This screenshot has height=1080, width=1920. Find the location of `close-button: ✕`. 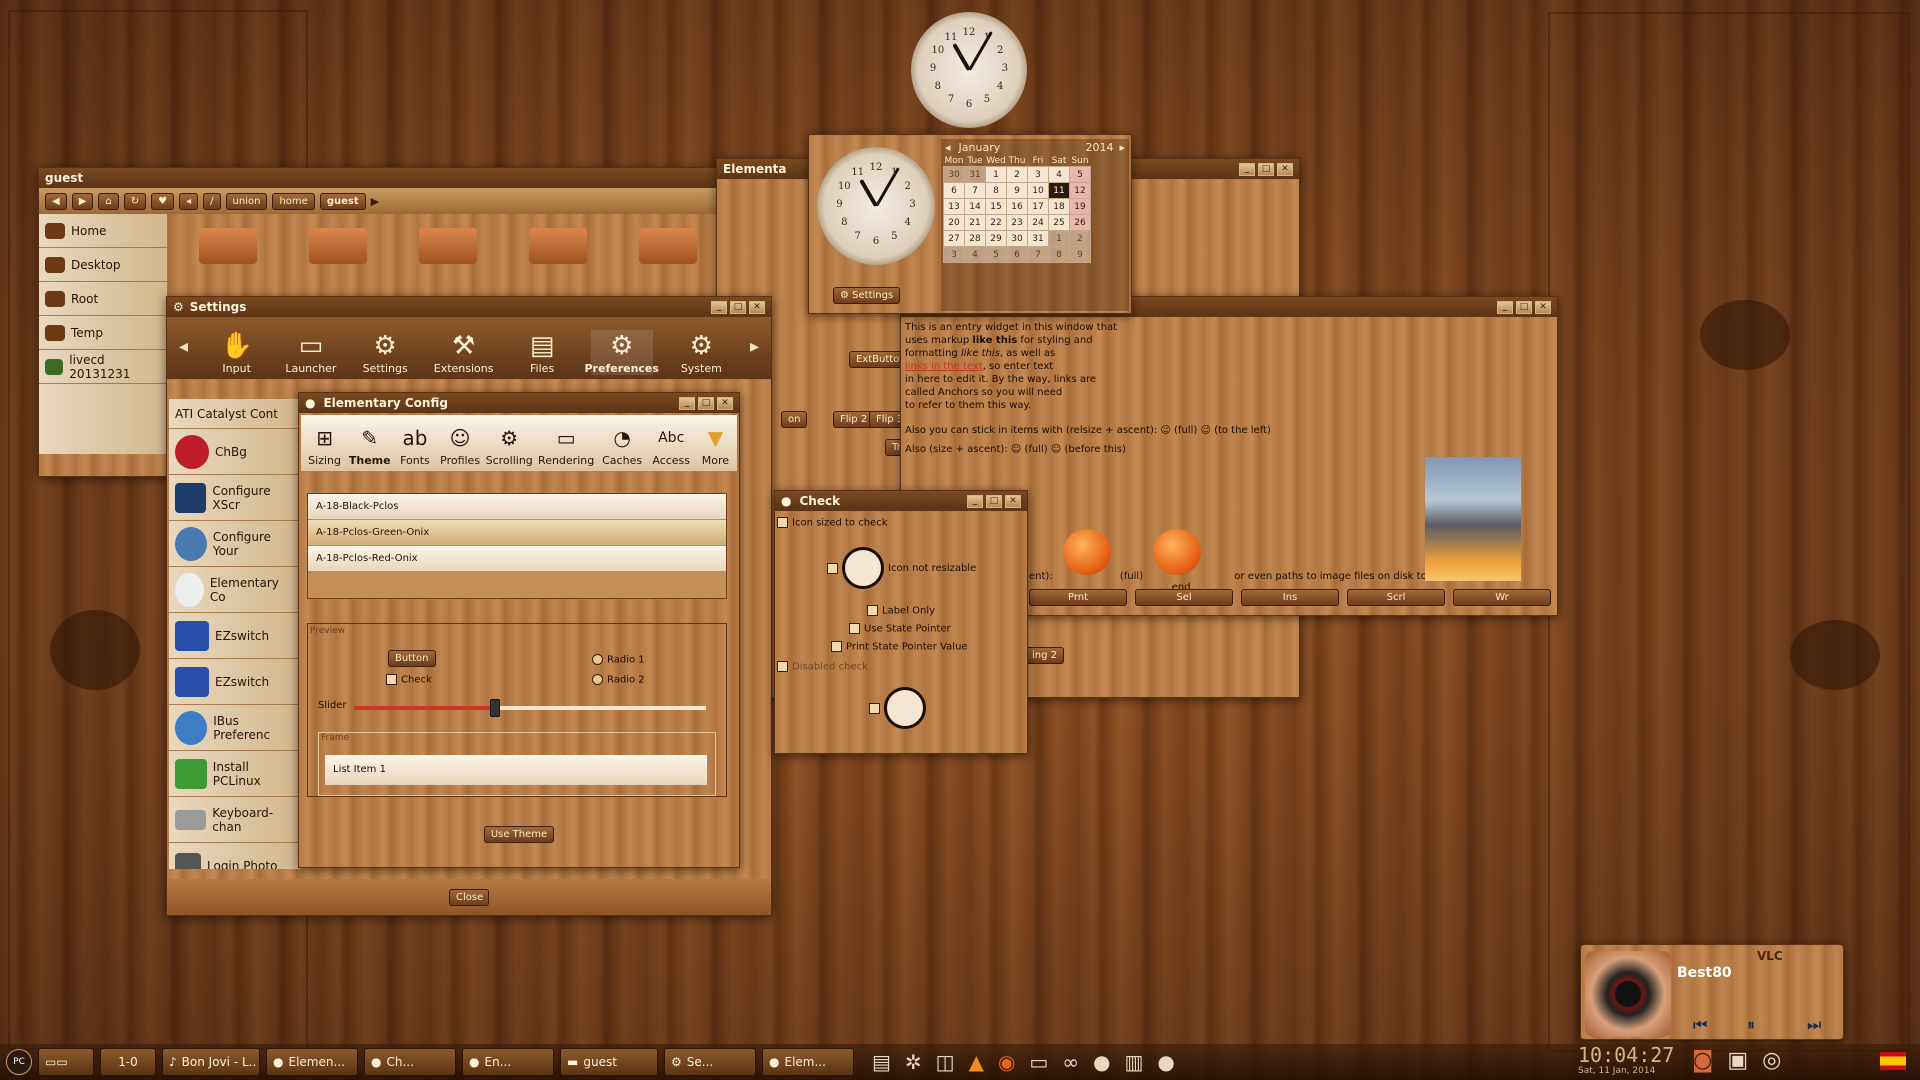

close-button: ✕ is located at coordinates (1543, 307).